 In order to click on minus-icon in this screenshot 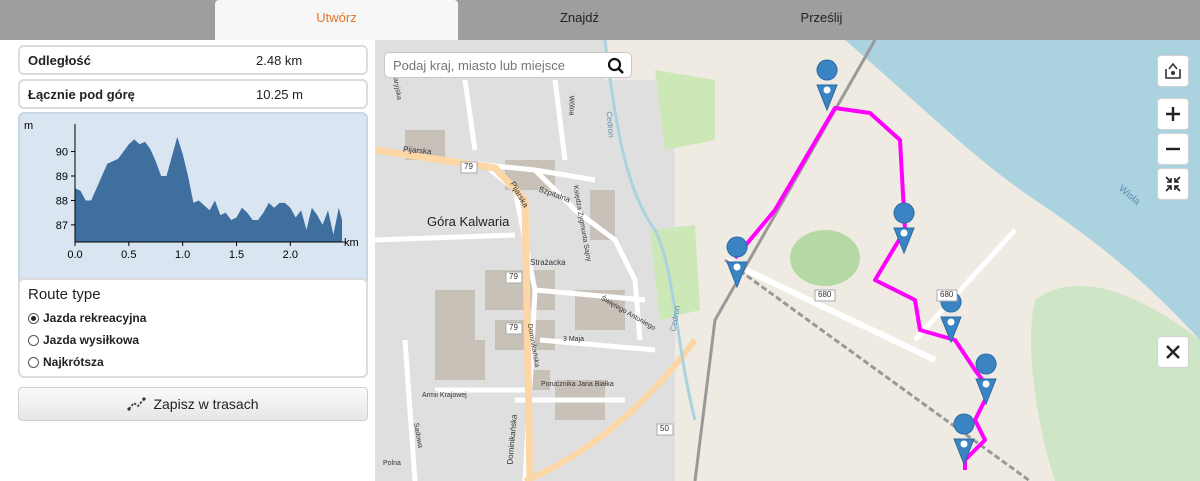, I will do `click(1173, 149)`.